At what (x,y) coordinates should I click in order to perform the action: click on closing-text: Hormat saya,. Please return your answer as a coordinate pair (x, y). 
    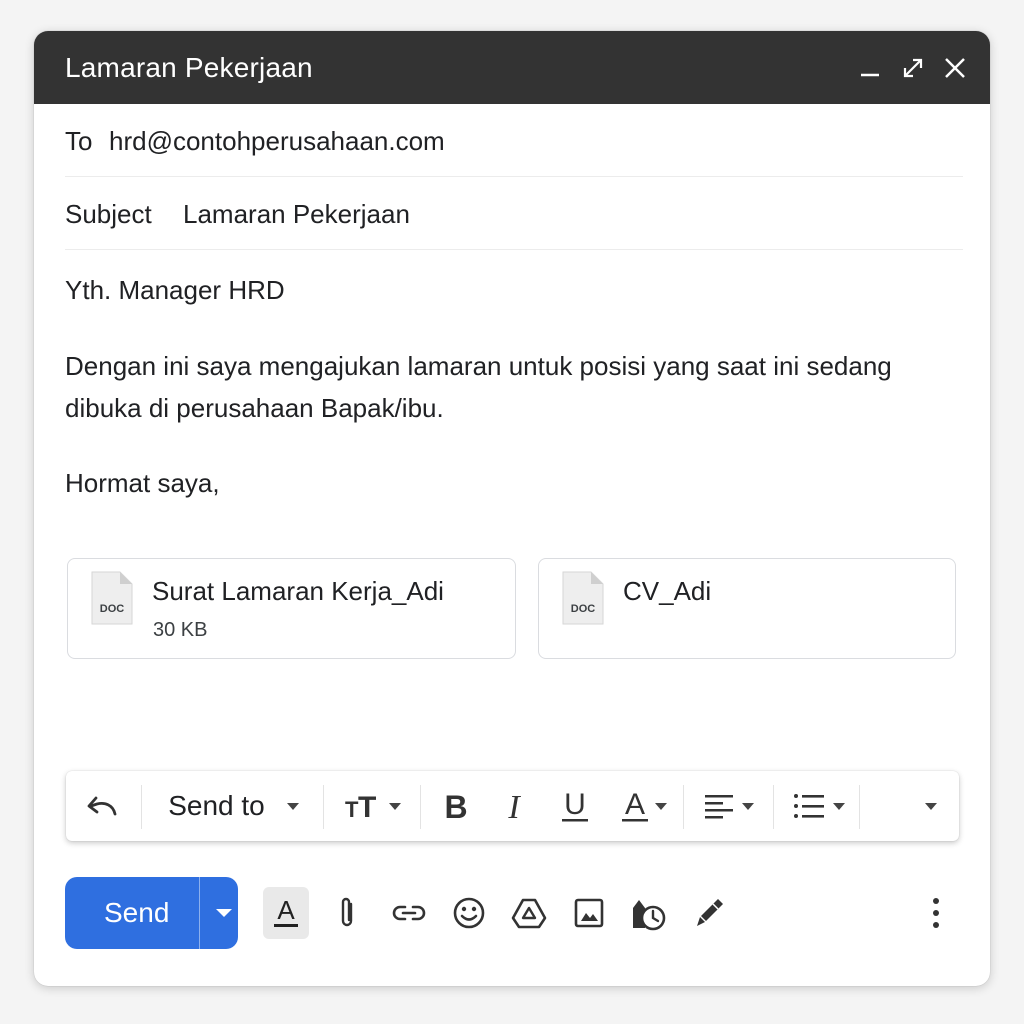
    Looking at the image, I should click on (142, 483).